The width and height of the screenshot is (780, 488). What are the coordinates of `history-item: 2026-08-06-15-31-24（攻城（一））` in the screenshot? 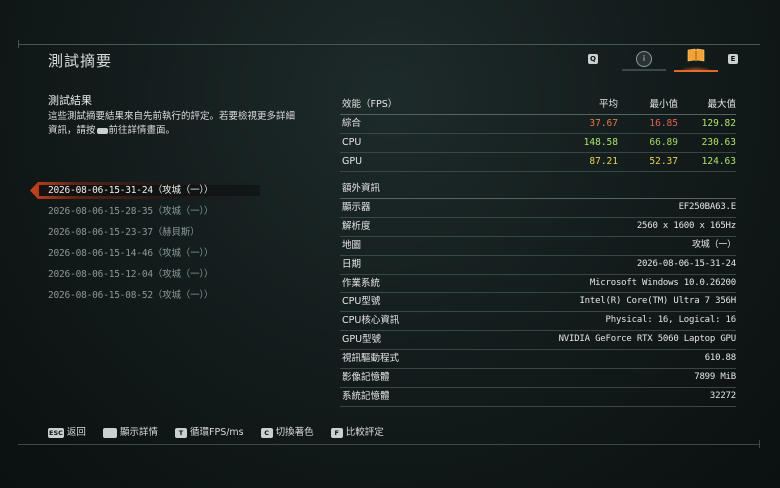 It's located at (160, 190).